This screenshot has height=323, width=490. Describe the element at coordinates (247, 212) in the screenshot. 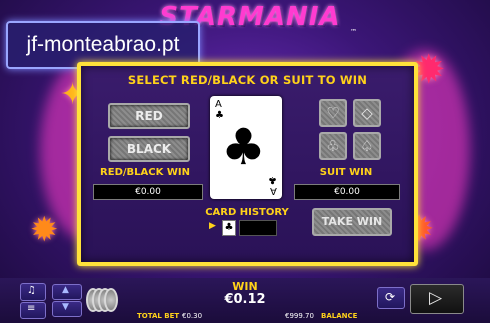

I see `card-history-label: CARD HISTORY` at that location.